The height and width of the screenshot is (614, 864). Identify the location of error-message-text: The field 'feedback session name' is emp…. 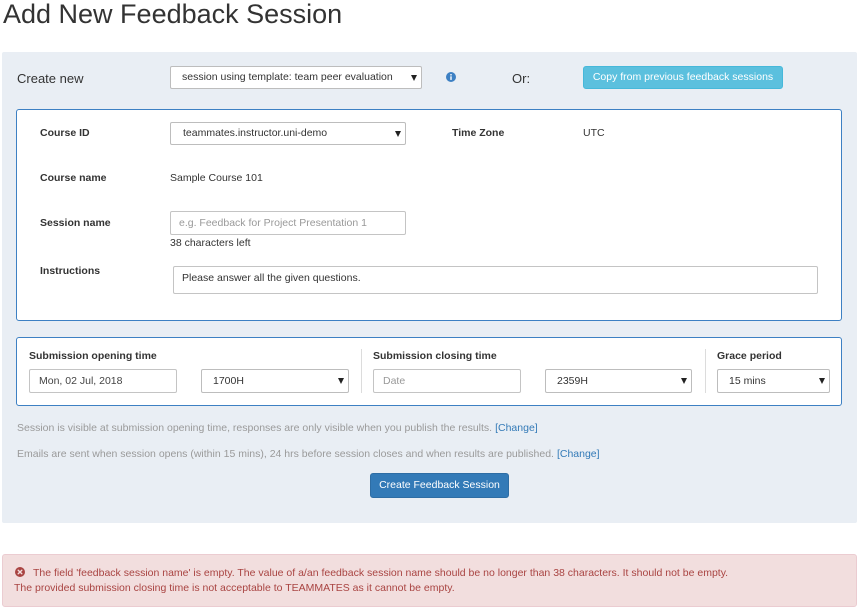
(381, 573).